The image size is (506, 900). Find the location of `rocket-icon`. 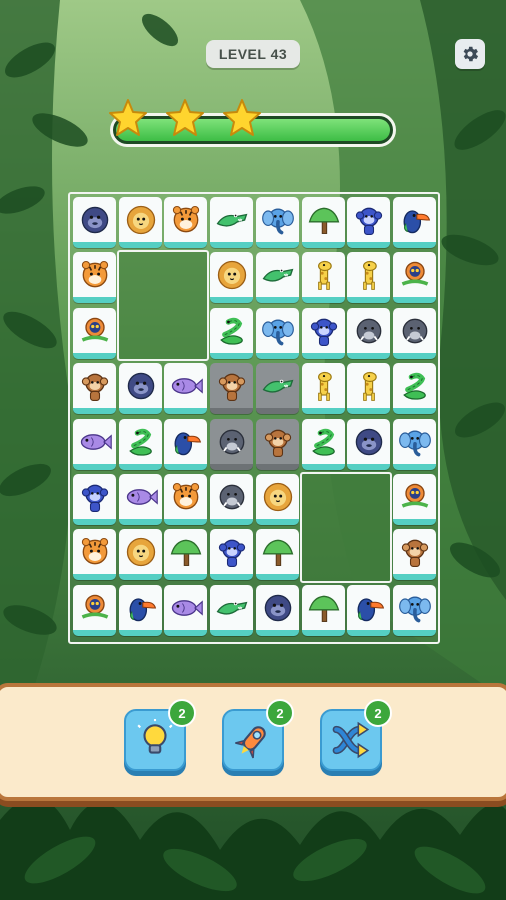

rocket-icon is located at coordinates (250, 742).